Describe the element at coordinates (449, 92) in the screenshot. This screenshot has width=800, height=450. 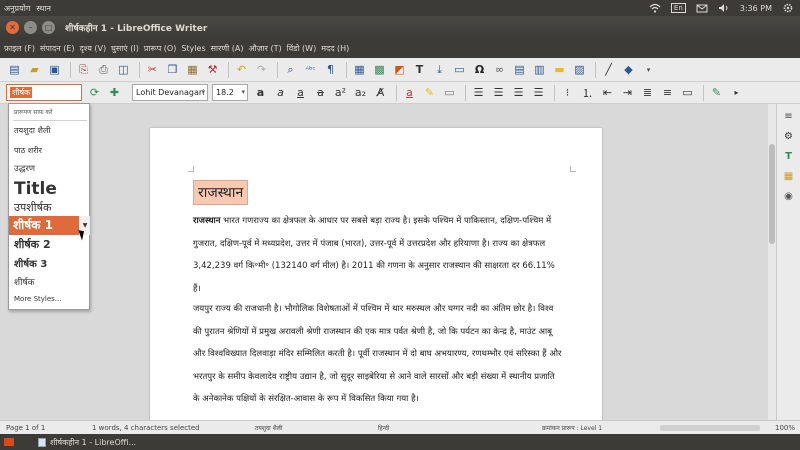
I see `char-shading-icon: ▭` at that location.